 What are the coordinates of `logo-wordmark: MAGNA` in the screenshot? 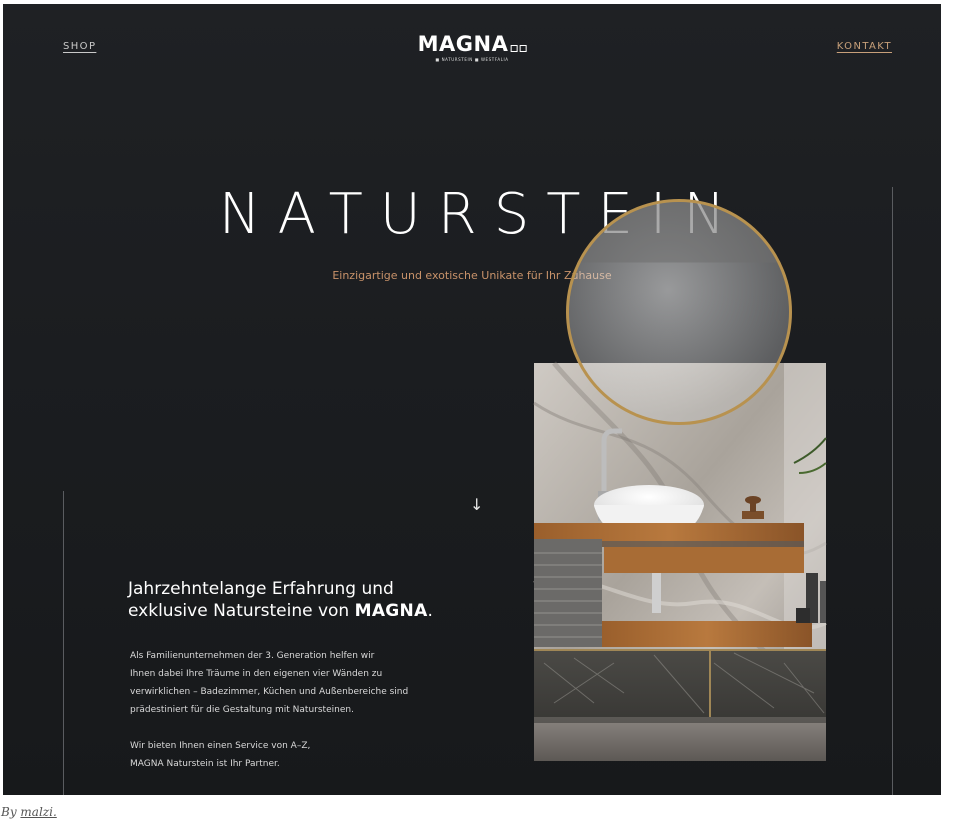 It's located at (463, 44).